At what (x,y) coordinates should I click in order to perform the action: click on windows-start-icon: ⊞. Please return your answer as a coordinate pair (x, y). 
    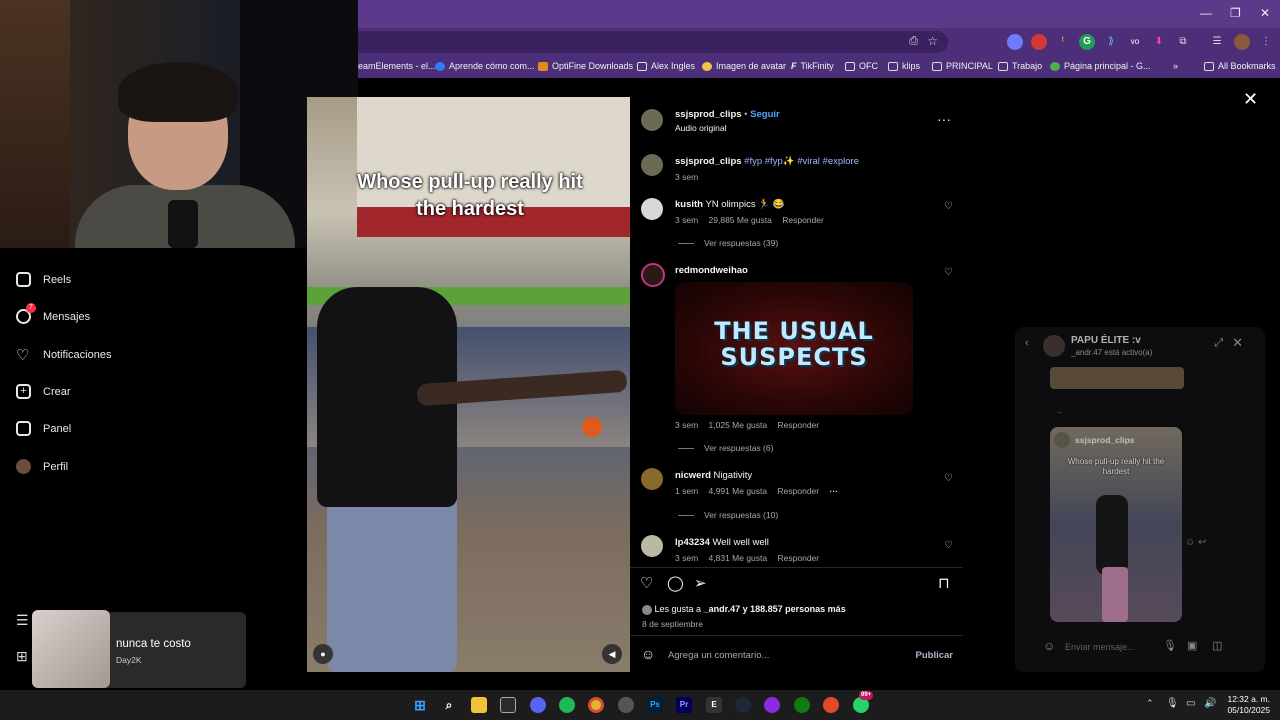
    Looking at the image, I should click on (420, 705).